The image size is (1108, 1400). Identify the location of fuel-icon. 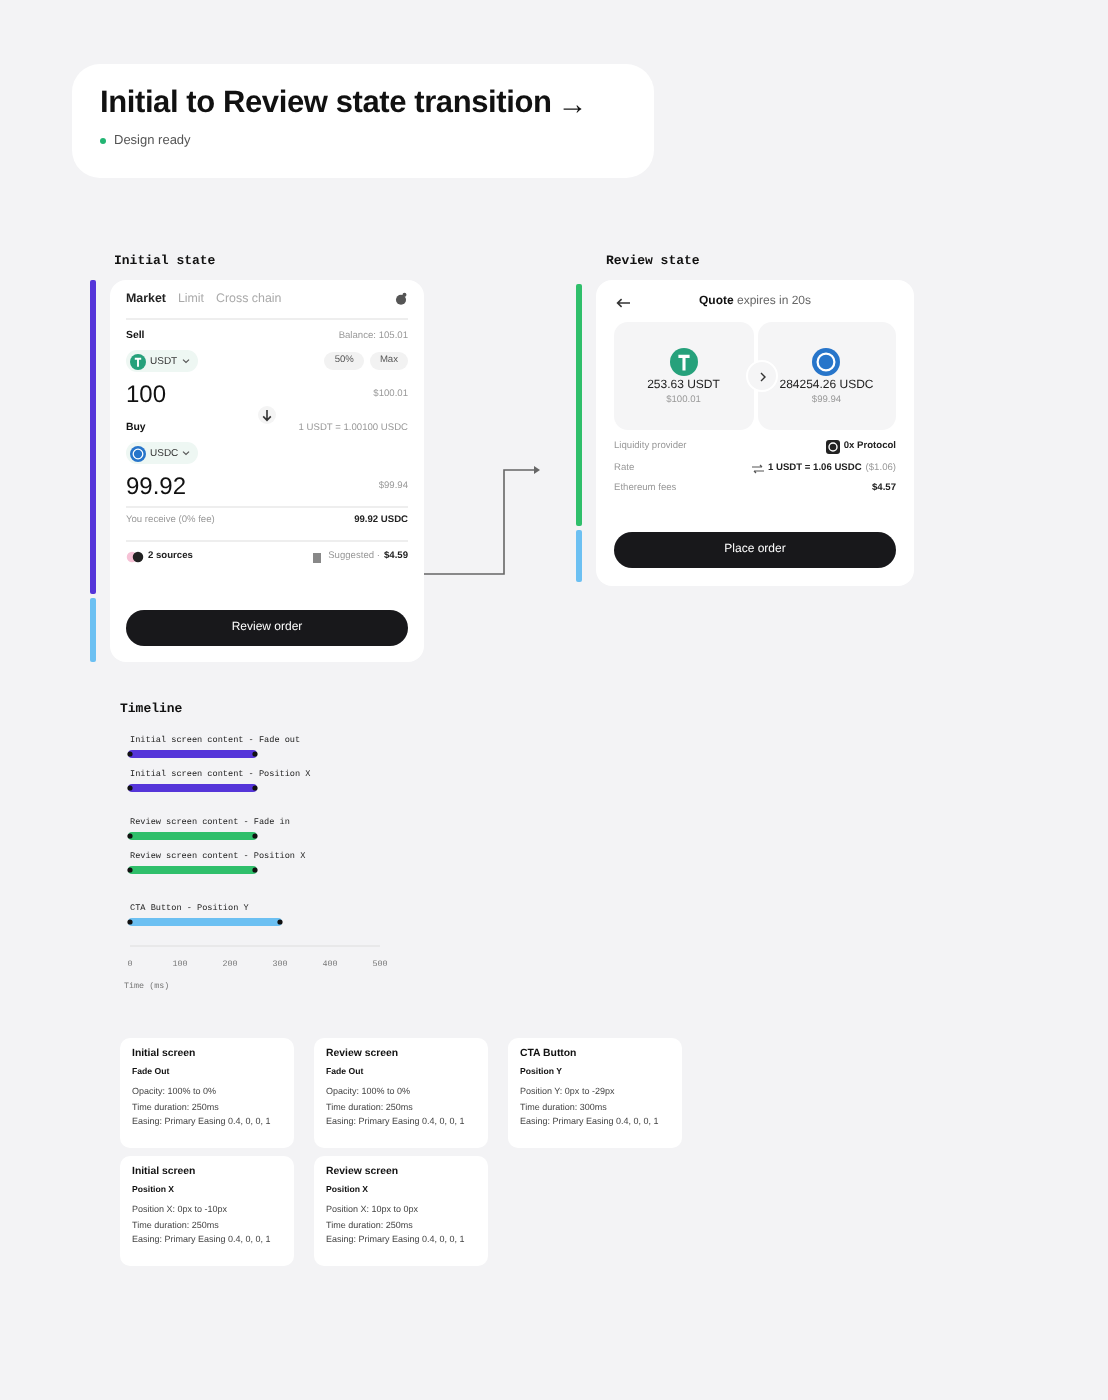
(318, 557).